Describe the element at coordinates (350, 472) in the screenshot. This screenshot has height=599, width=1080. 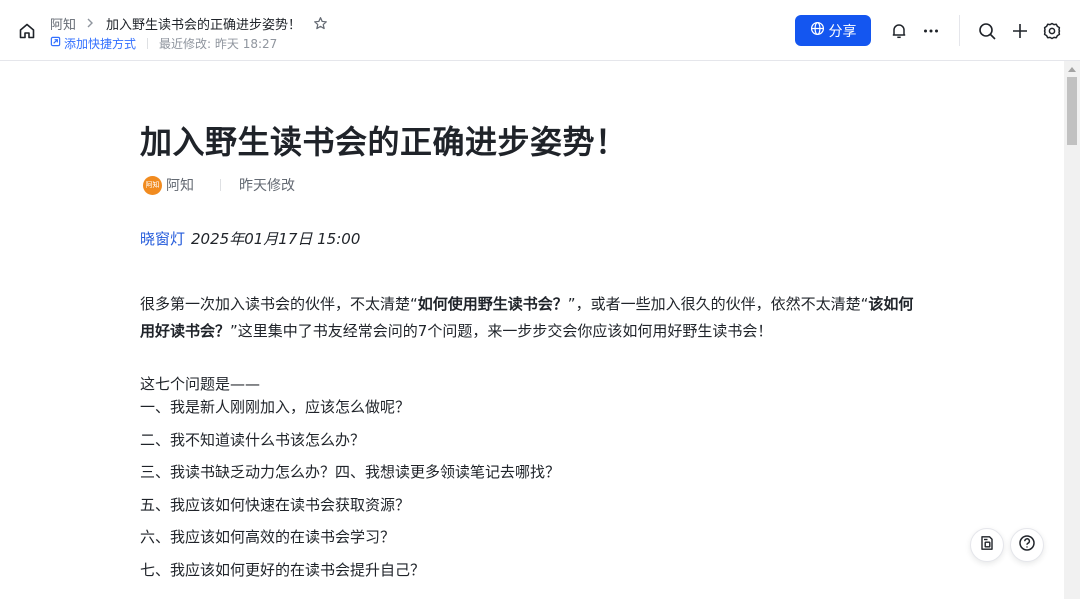
I see `list-item: 三、我读书缺乏动力怎么办？四、我想读更多领读笔记去哪找？` at that location.